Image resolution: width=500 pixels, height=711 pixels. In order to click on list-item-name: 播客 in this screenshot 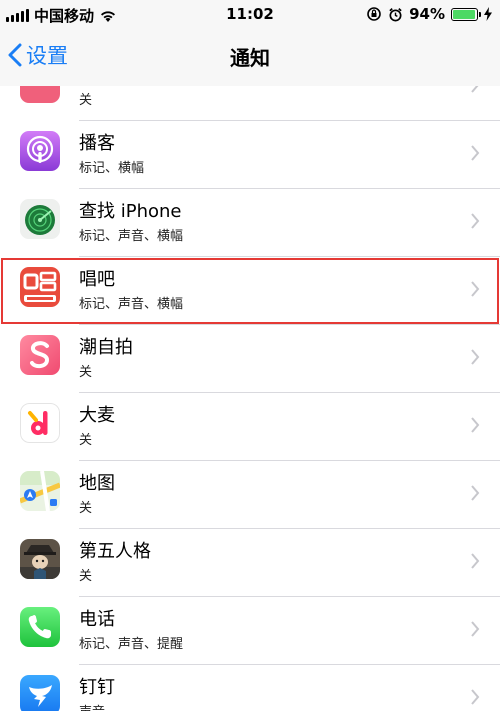, I will do `click(97, 143)`.